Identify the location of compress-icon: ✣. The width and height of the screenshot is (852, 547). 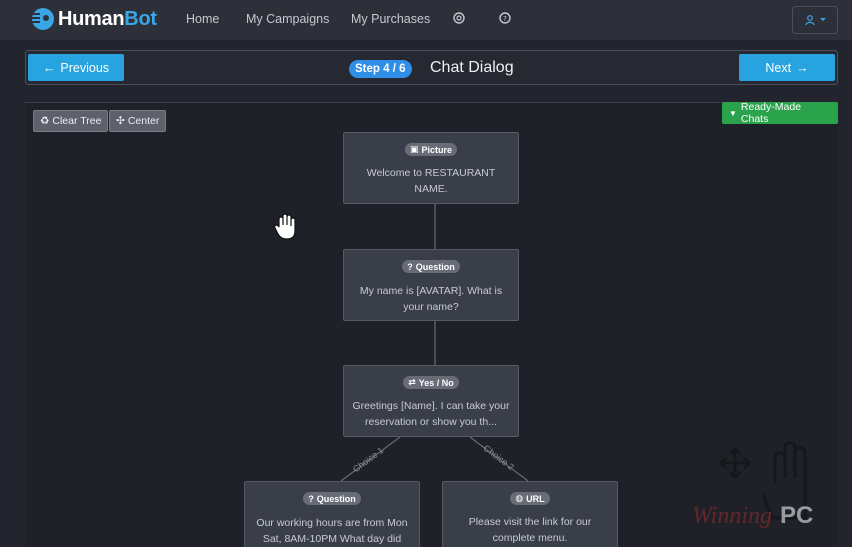
(120, 121).